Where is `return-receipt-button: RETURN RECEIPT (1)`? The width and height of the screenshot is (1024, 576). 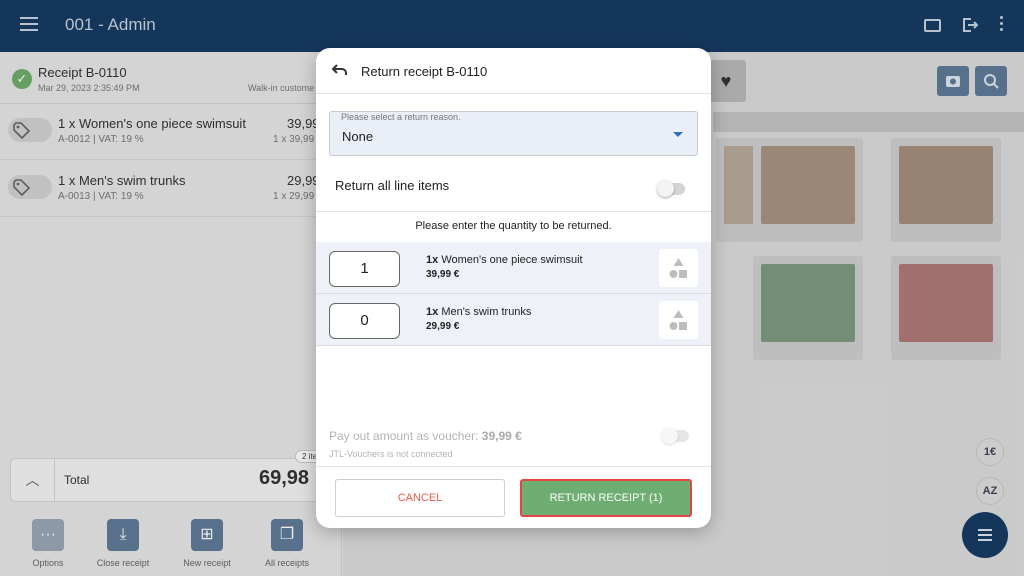
return-receipt-button: RETURN RECEIPT (1) is located at coordinates (606, 498).